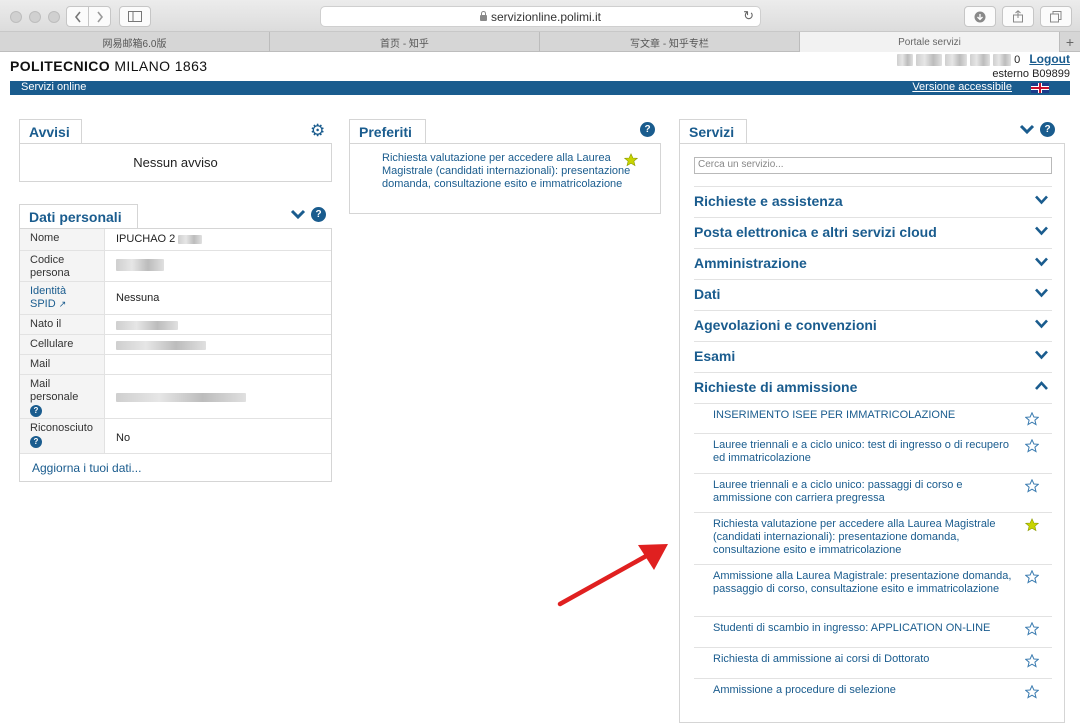 This screenshot has width=1080, height=723. Describe the element at coordinates (815, 232) in the screenshot. I see `category-label: Posta elettronica e altri servizi cloud` at that location.